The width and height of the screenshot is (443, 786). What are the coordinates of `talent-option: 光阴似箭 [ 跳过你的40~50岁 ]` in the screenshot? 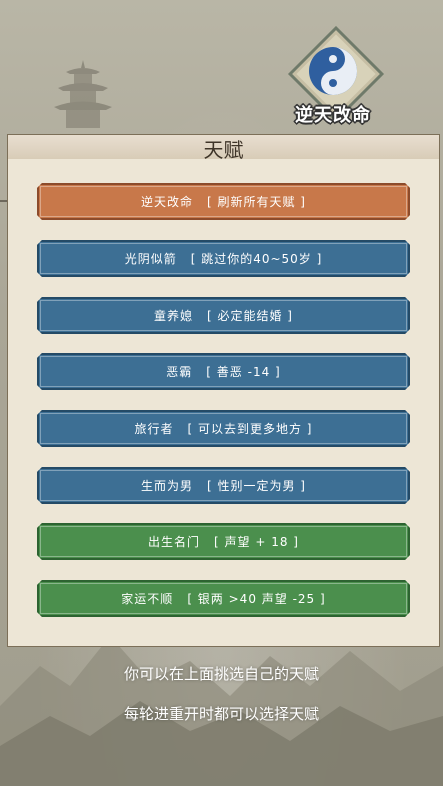 It's located at (223, 258).